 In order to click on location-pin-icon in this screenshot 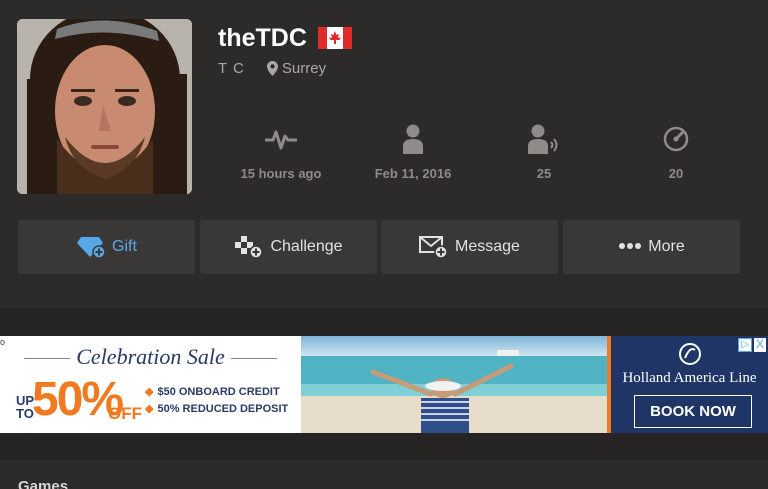, I will do `click(272, 68)`.